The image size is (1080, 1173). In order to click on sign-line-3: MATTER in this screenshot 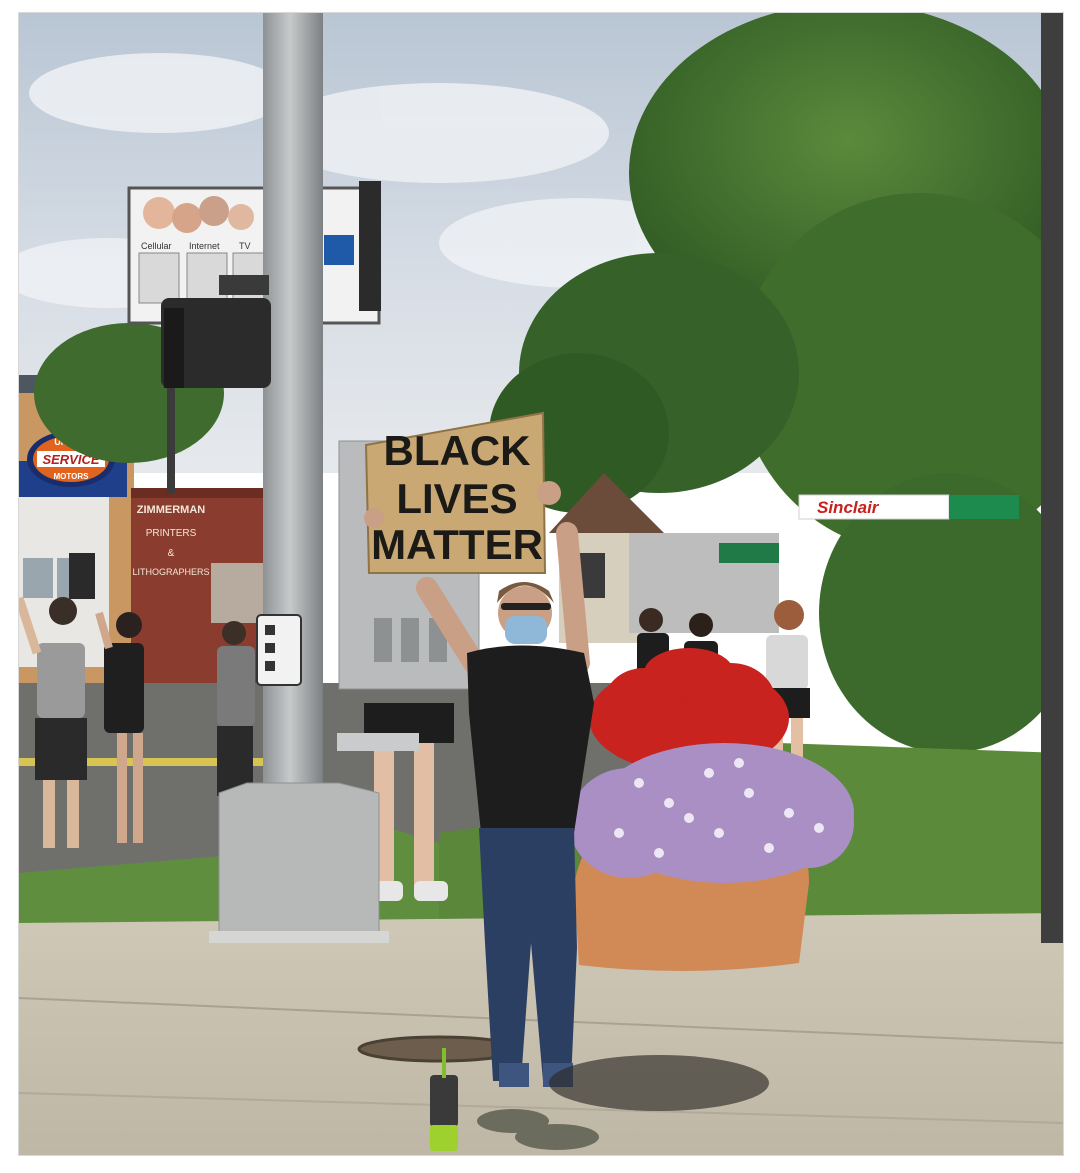, I will do `click(457, 544)`.